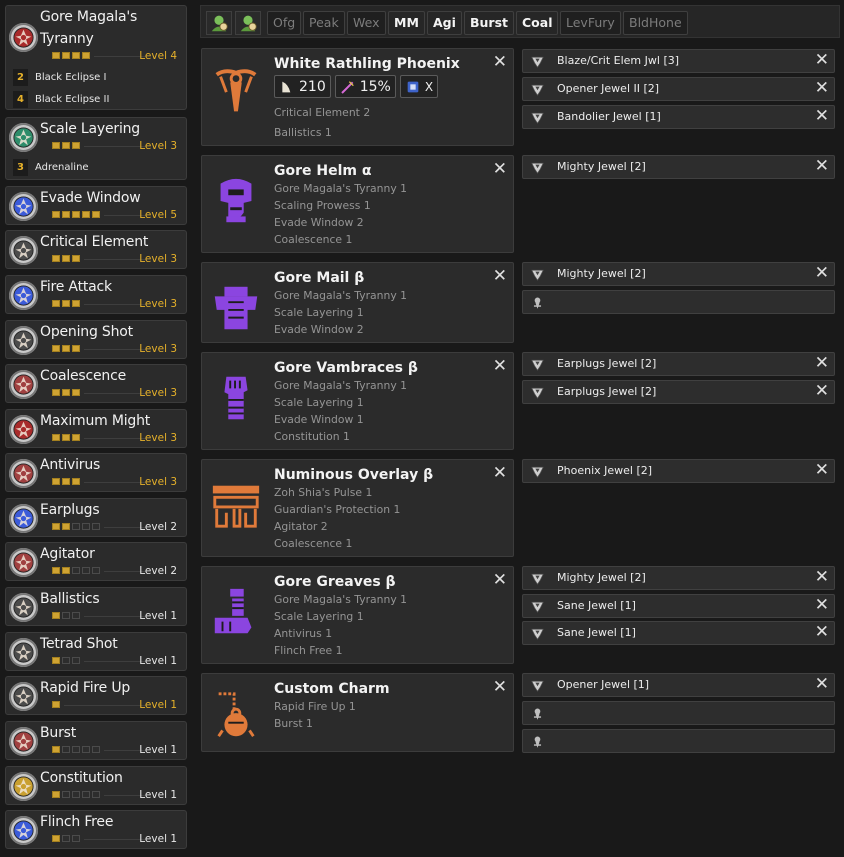  What do you see at coordinates (23, 206) in the screenshot?
I see `evade-icon` at bounding box center [23, 206].